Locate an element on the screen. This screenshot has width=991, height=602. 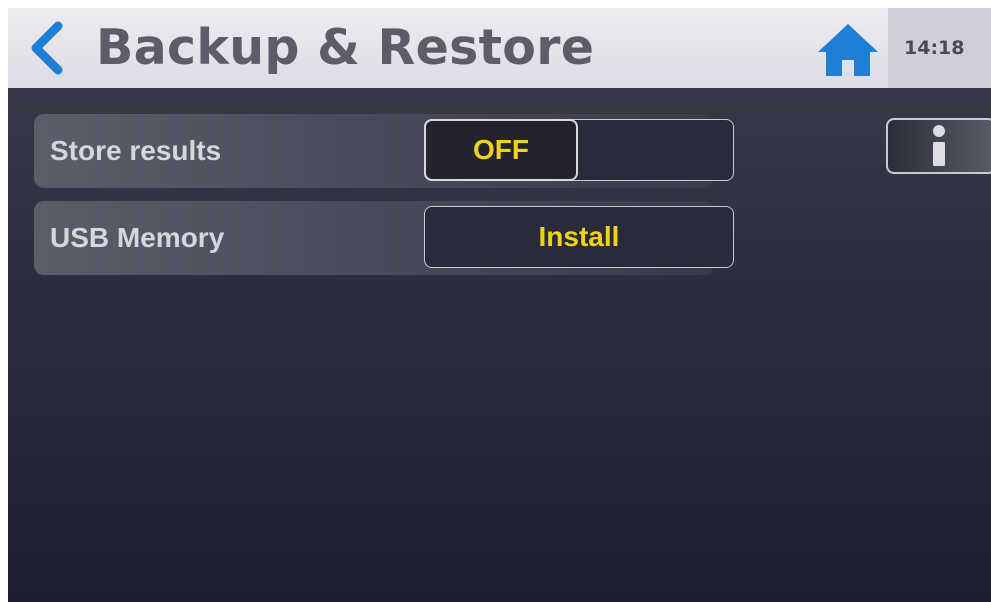
store-results-row: Store results OFF is located at coordinates (384, 151).